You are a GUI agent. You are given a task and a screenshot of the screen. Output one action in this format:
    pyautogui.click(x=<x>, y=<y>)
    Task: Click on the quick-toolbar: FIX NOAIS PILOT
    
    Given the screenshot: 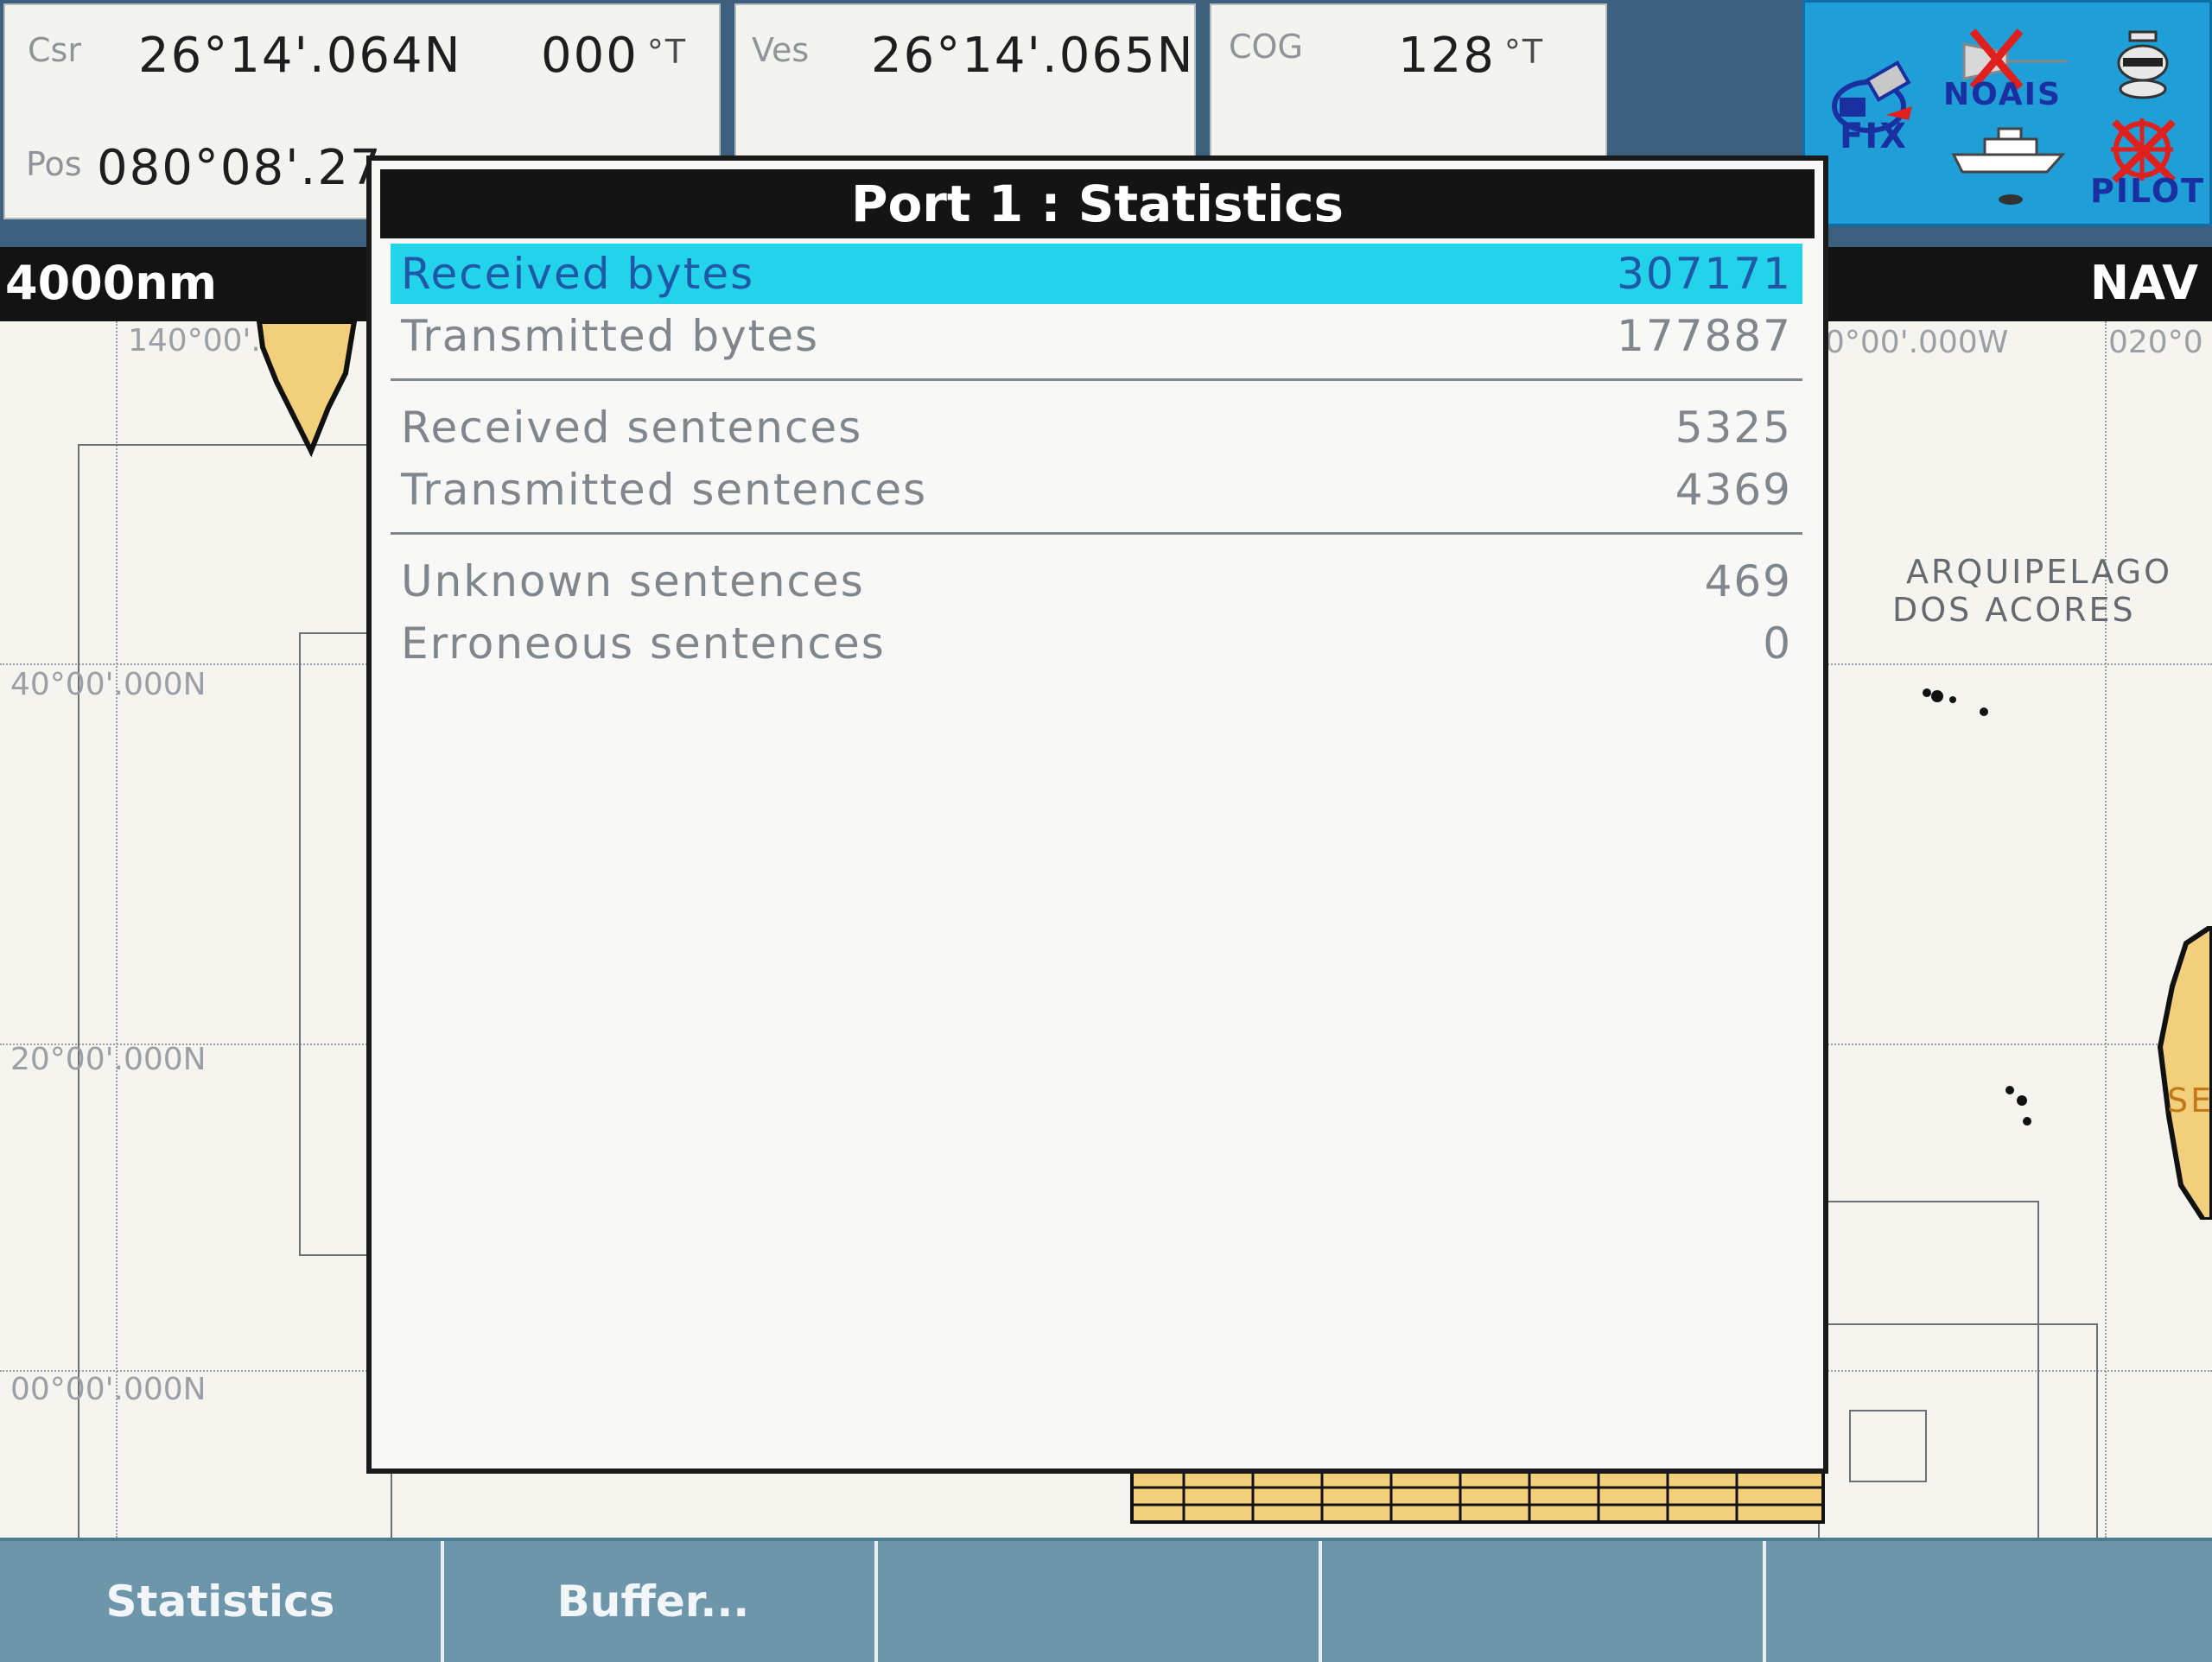 What is the action you would take?
    pyautogui.click(x=2007, y=113)
    